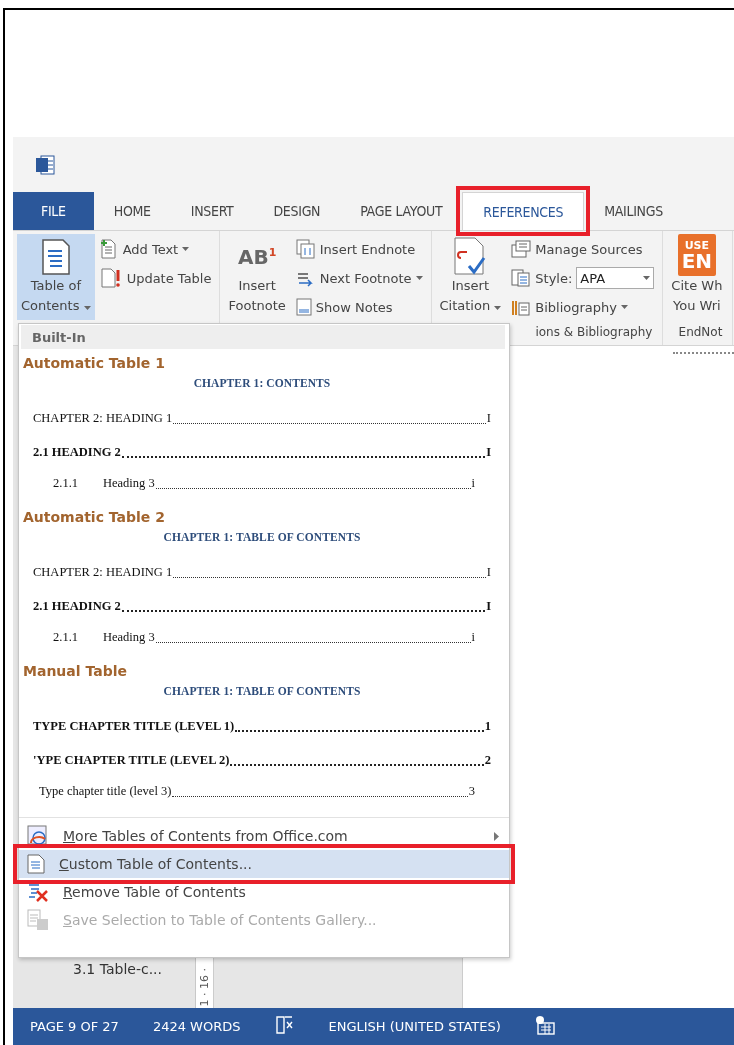 The height and width of the screenshot is (1045, 734). Describe the element at coordinates (521, 278) in the screenshot. I see `style-icon` at that location.